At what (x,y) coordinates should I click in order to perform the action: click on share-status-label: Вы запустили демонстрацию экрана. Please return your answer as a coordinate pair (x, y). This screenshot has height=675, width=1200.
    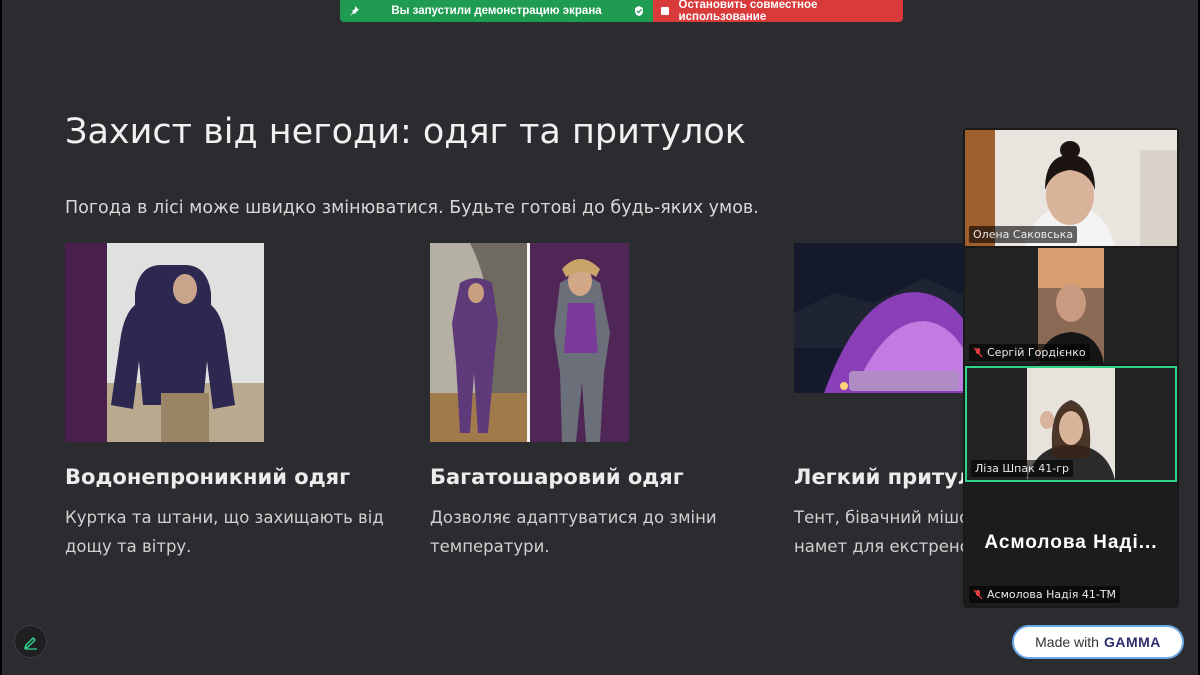
    Looking at the image, I should click on (496, 11).